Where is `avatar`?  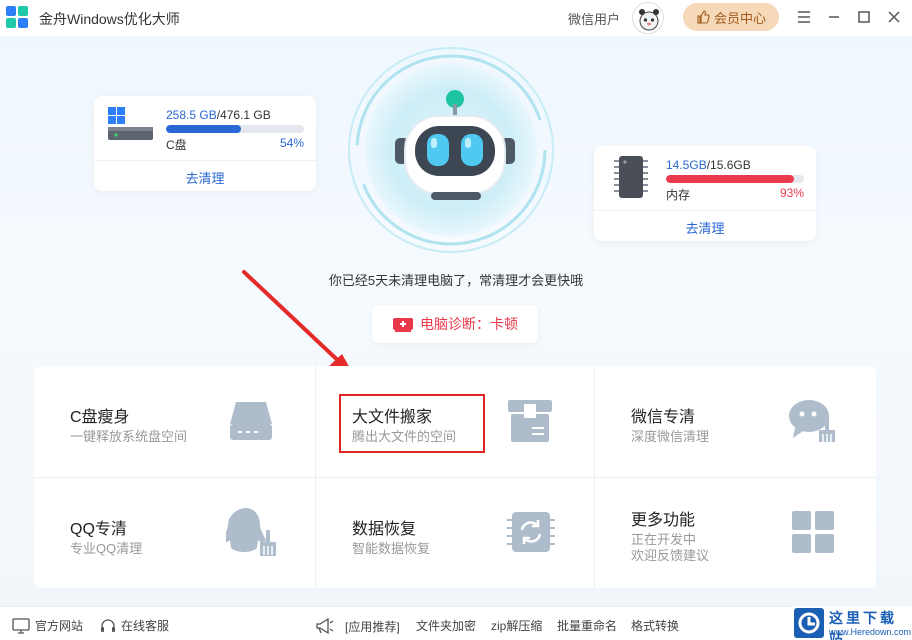 avatar is located at coordinates (648, 18).